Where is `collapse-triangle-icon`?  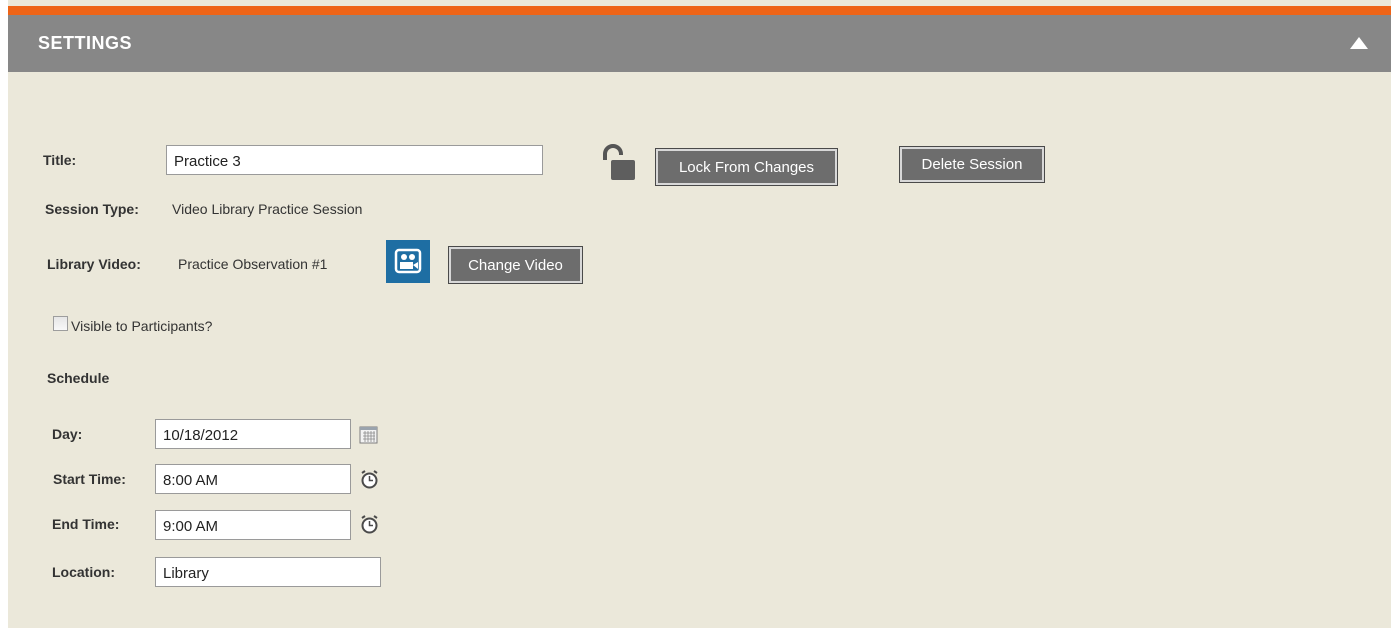 collapse-triangle-icon is located at coordinates (1359, 43).